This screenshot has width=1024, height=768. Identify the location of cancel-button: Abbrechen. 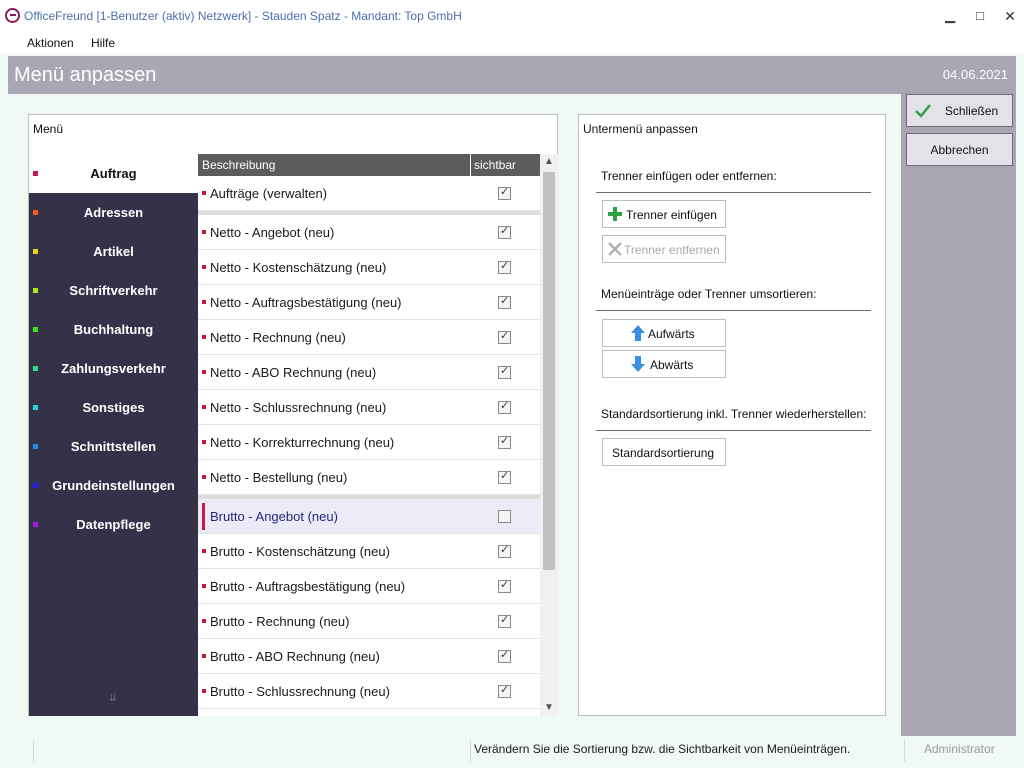
(959, 149).